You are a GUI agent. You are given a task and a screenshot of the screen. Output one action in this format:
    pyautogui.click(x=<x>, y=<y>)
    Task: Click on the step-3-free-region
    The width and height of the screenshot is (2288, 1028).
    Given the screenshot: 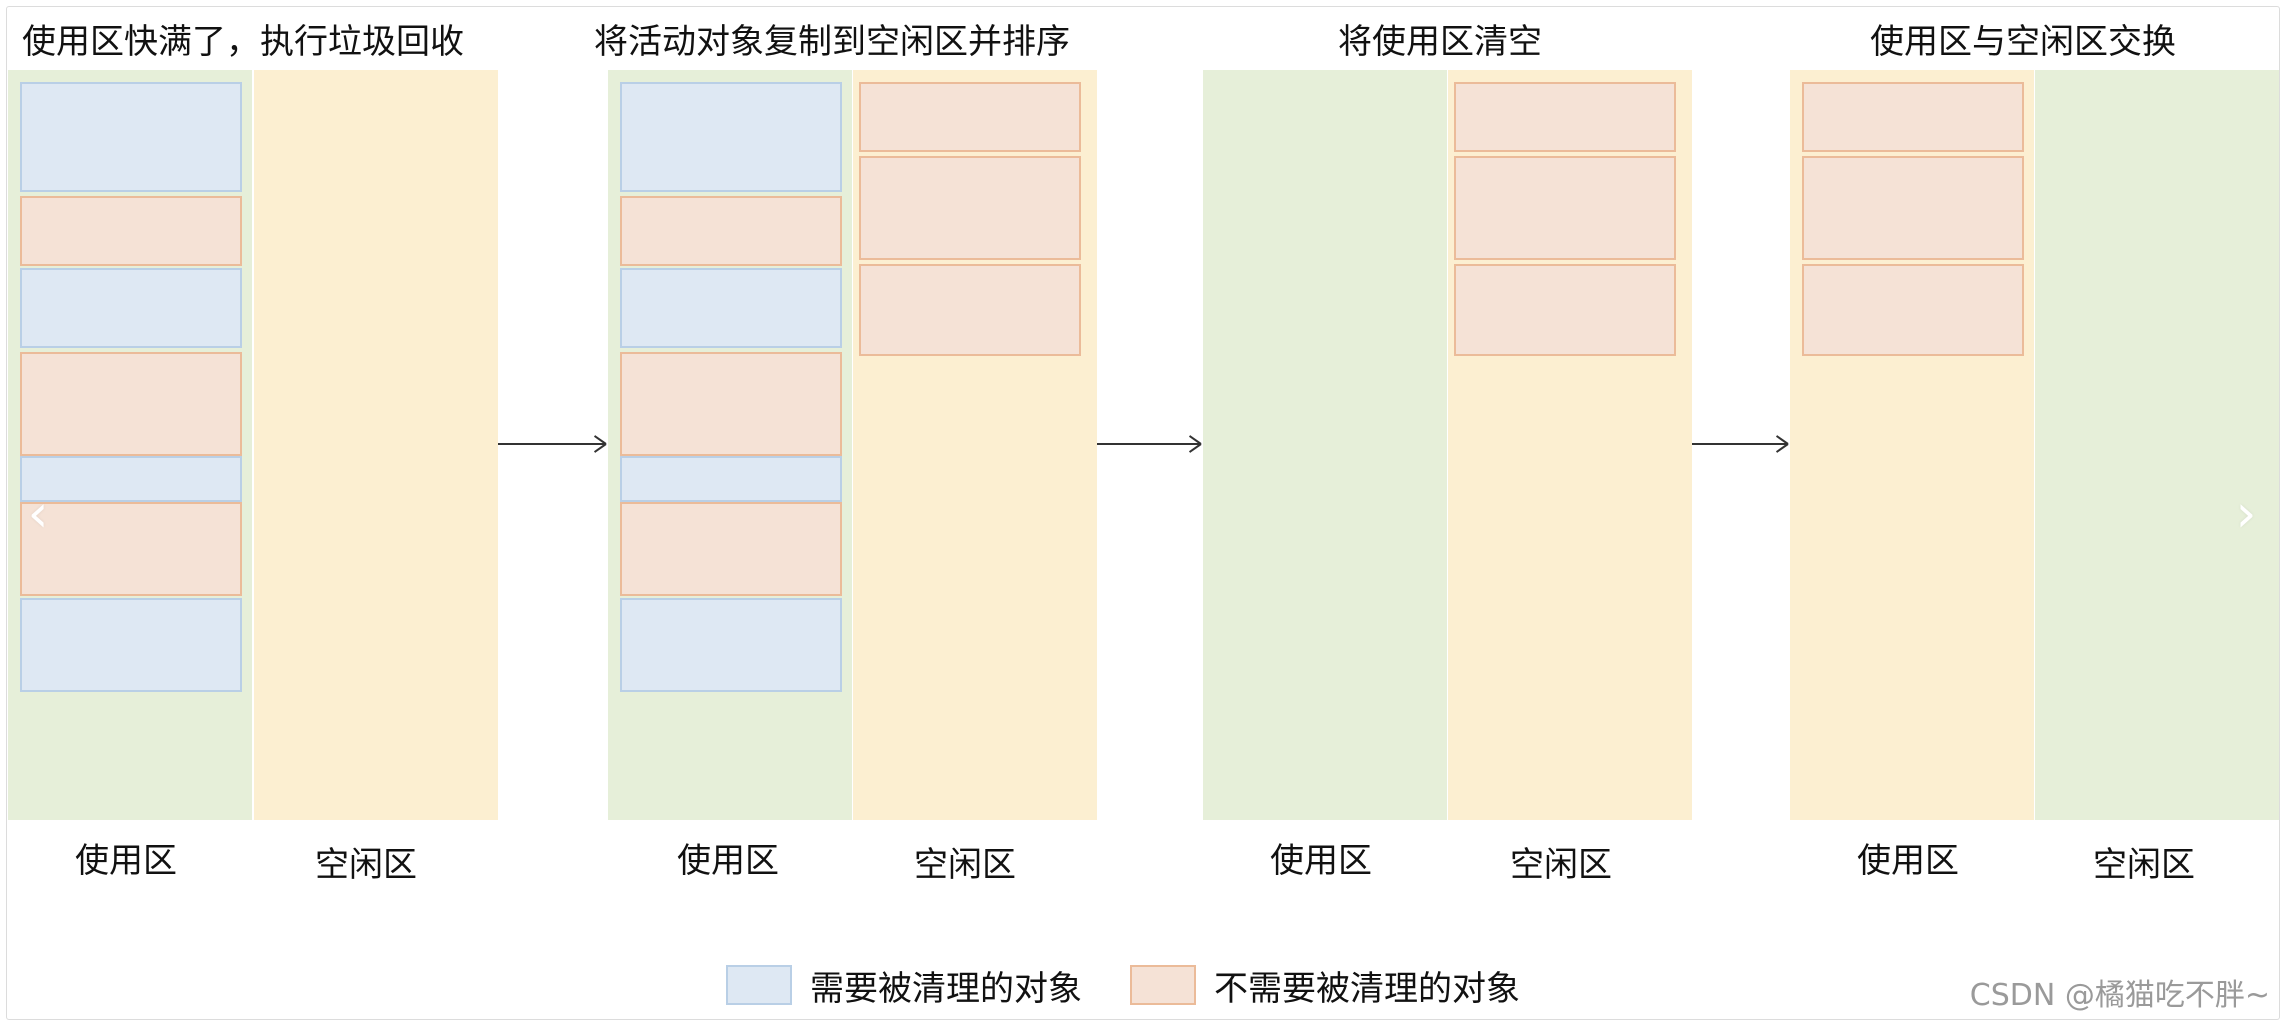 What is the action you would take?
    pyautogui.click(x=1570, y=445)
    